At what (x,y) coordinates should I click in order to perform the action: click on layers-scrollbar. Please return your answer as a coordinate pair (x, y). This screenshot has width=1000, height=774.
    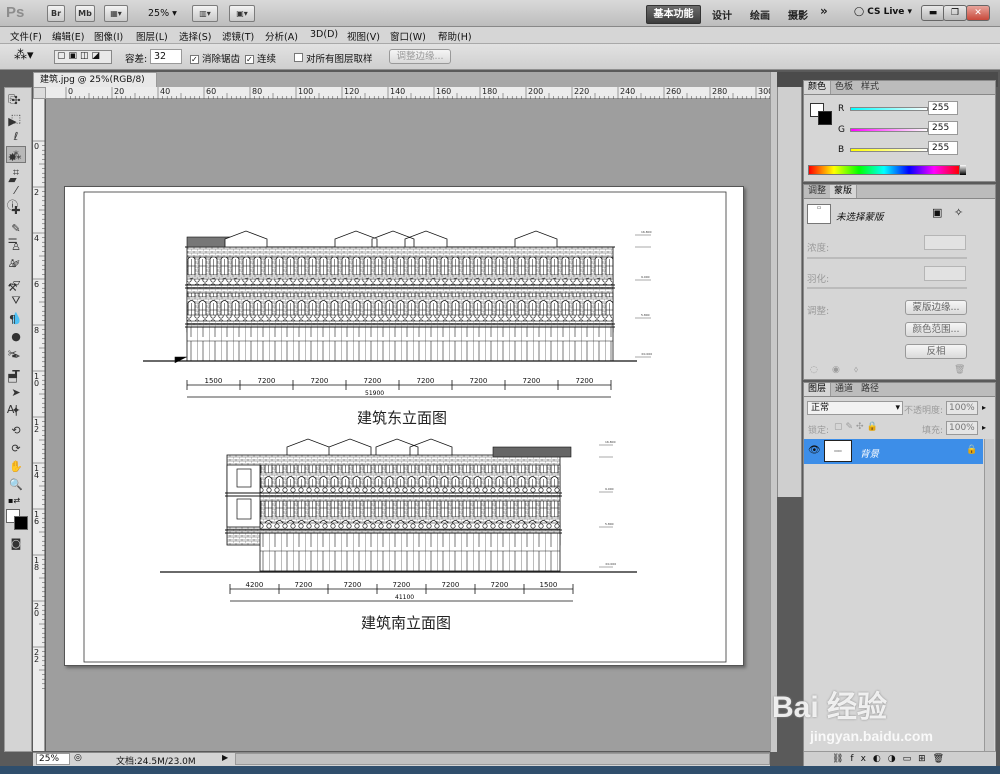
    Looking at the image, I should click on (989, 598).